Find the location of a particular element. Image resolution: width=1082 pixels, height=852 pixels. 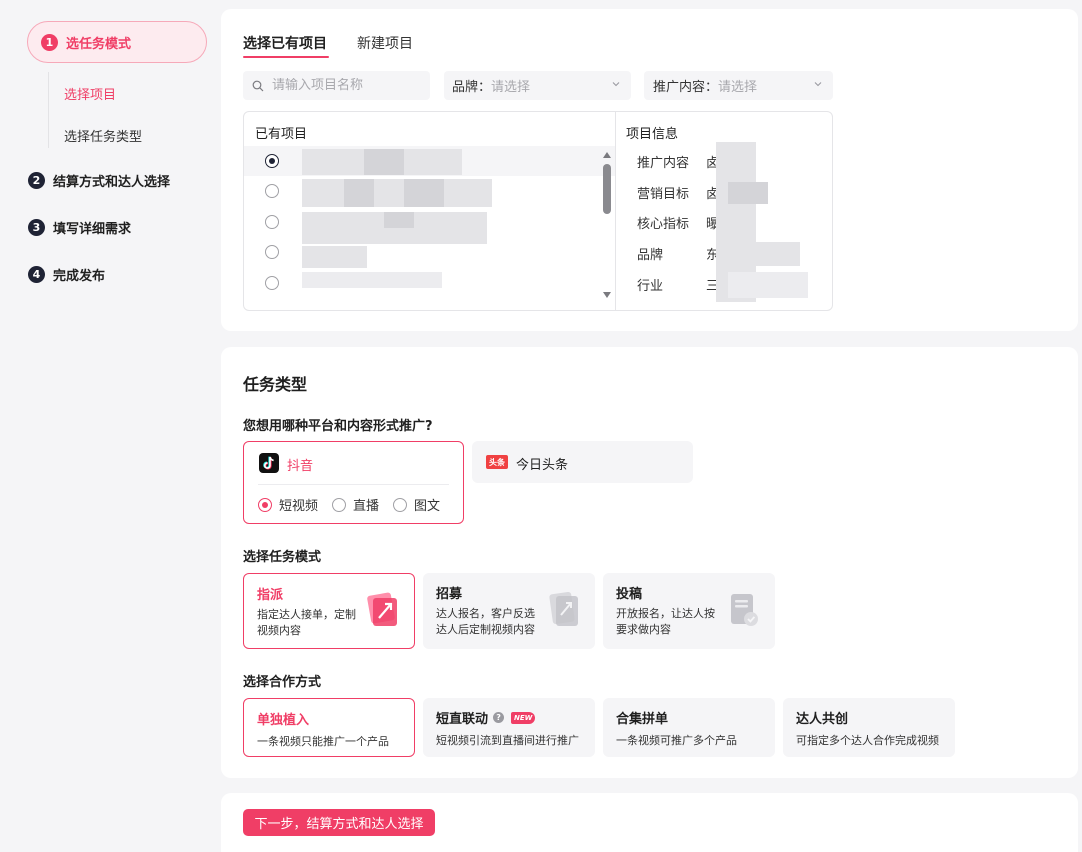

step-select-task-mode: 1 选任务模式 is located at coordinates (117, 42).